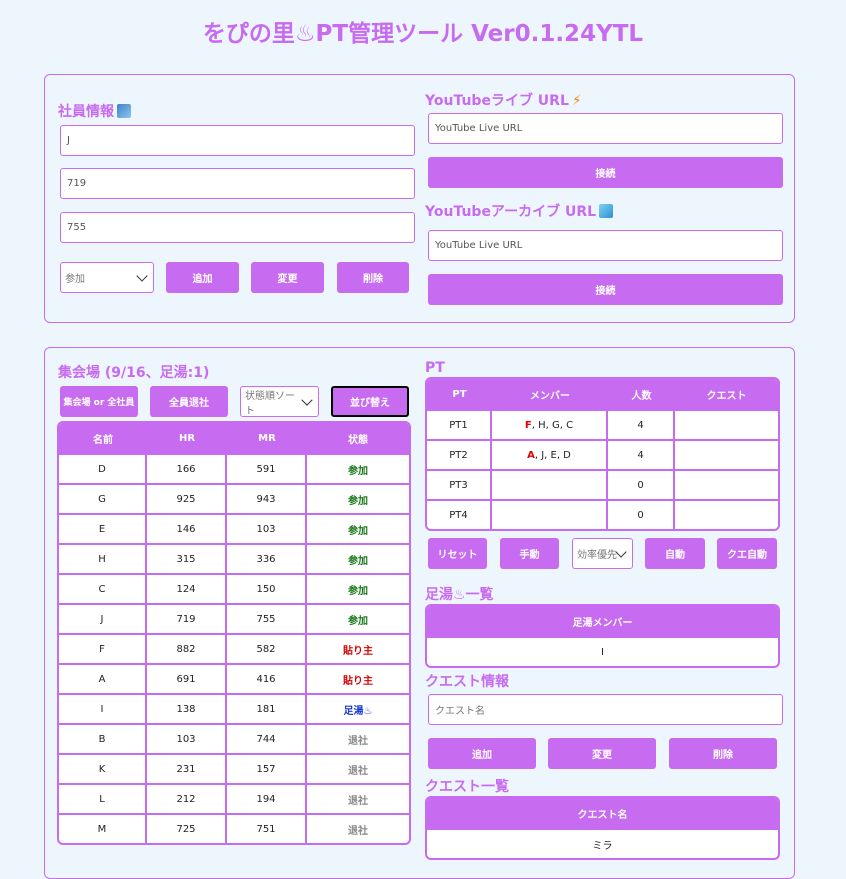  I want to click on quest-list-column-name: クエスト名, so click(602, 813).